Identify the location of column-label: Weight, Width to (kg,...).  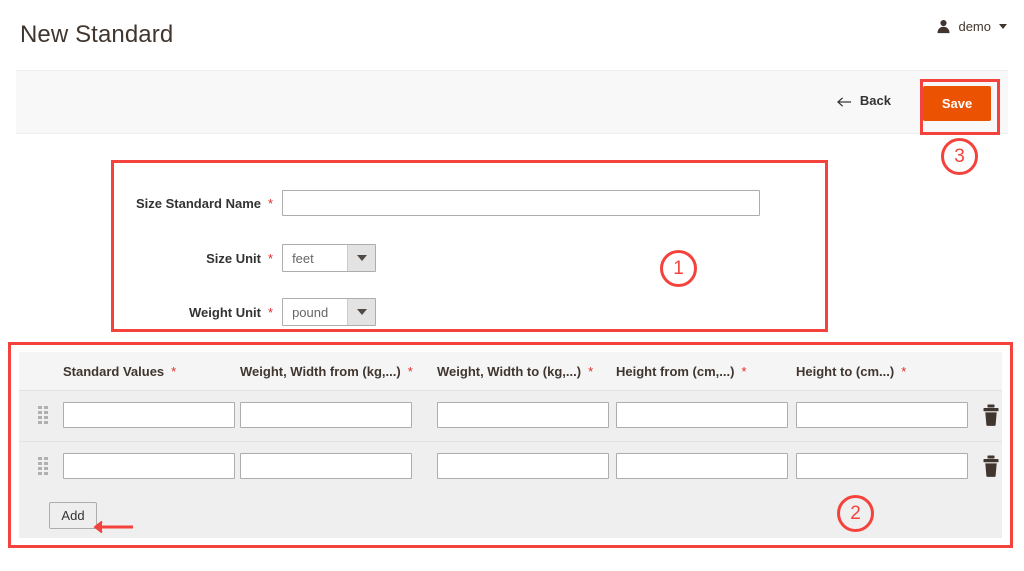
(509, 371).